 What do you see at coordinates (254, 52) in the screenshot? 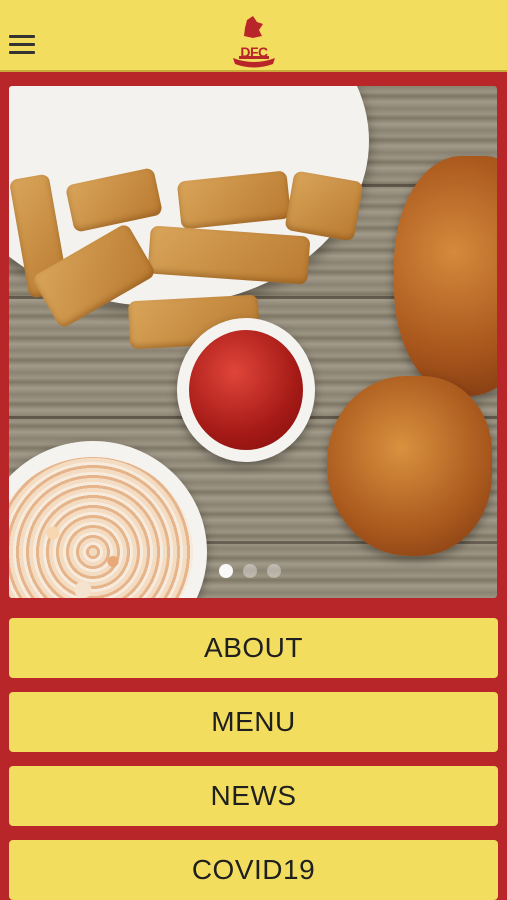
I see `logo-text: DFC` at bounding box center [254, 52].